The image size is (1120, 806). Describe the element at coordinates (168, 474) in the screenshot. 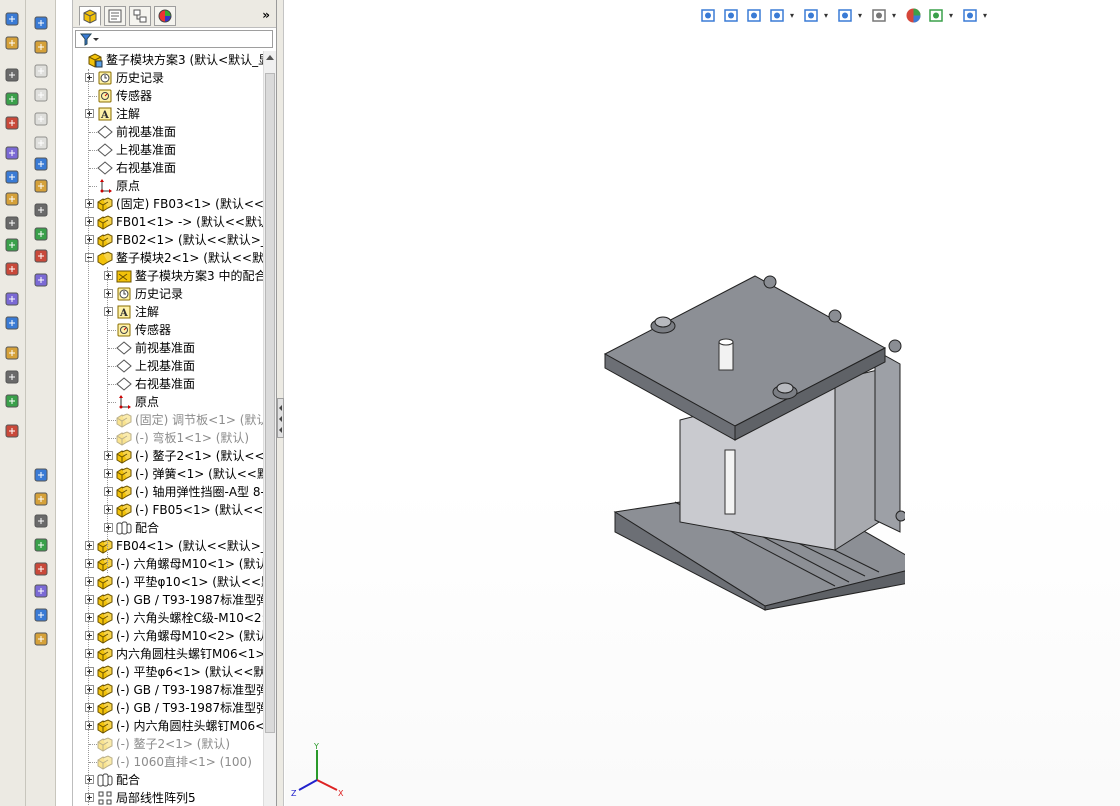

I see `tree-item: (-) 弹簧<1> (默认<<默` at that location.